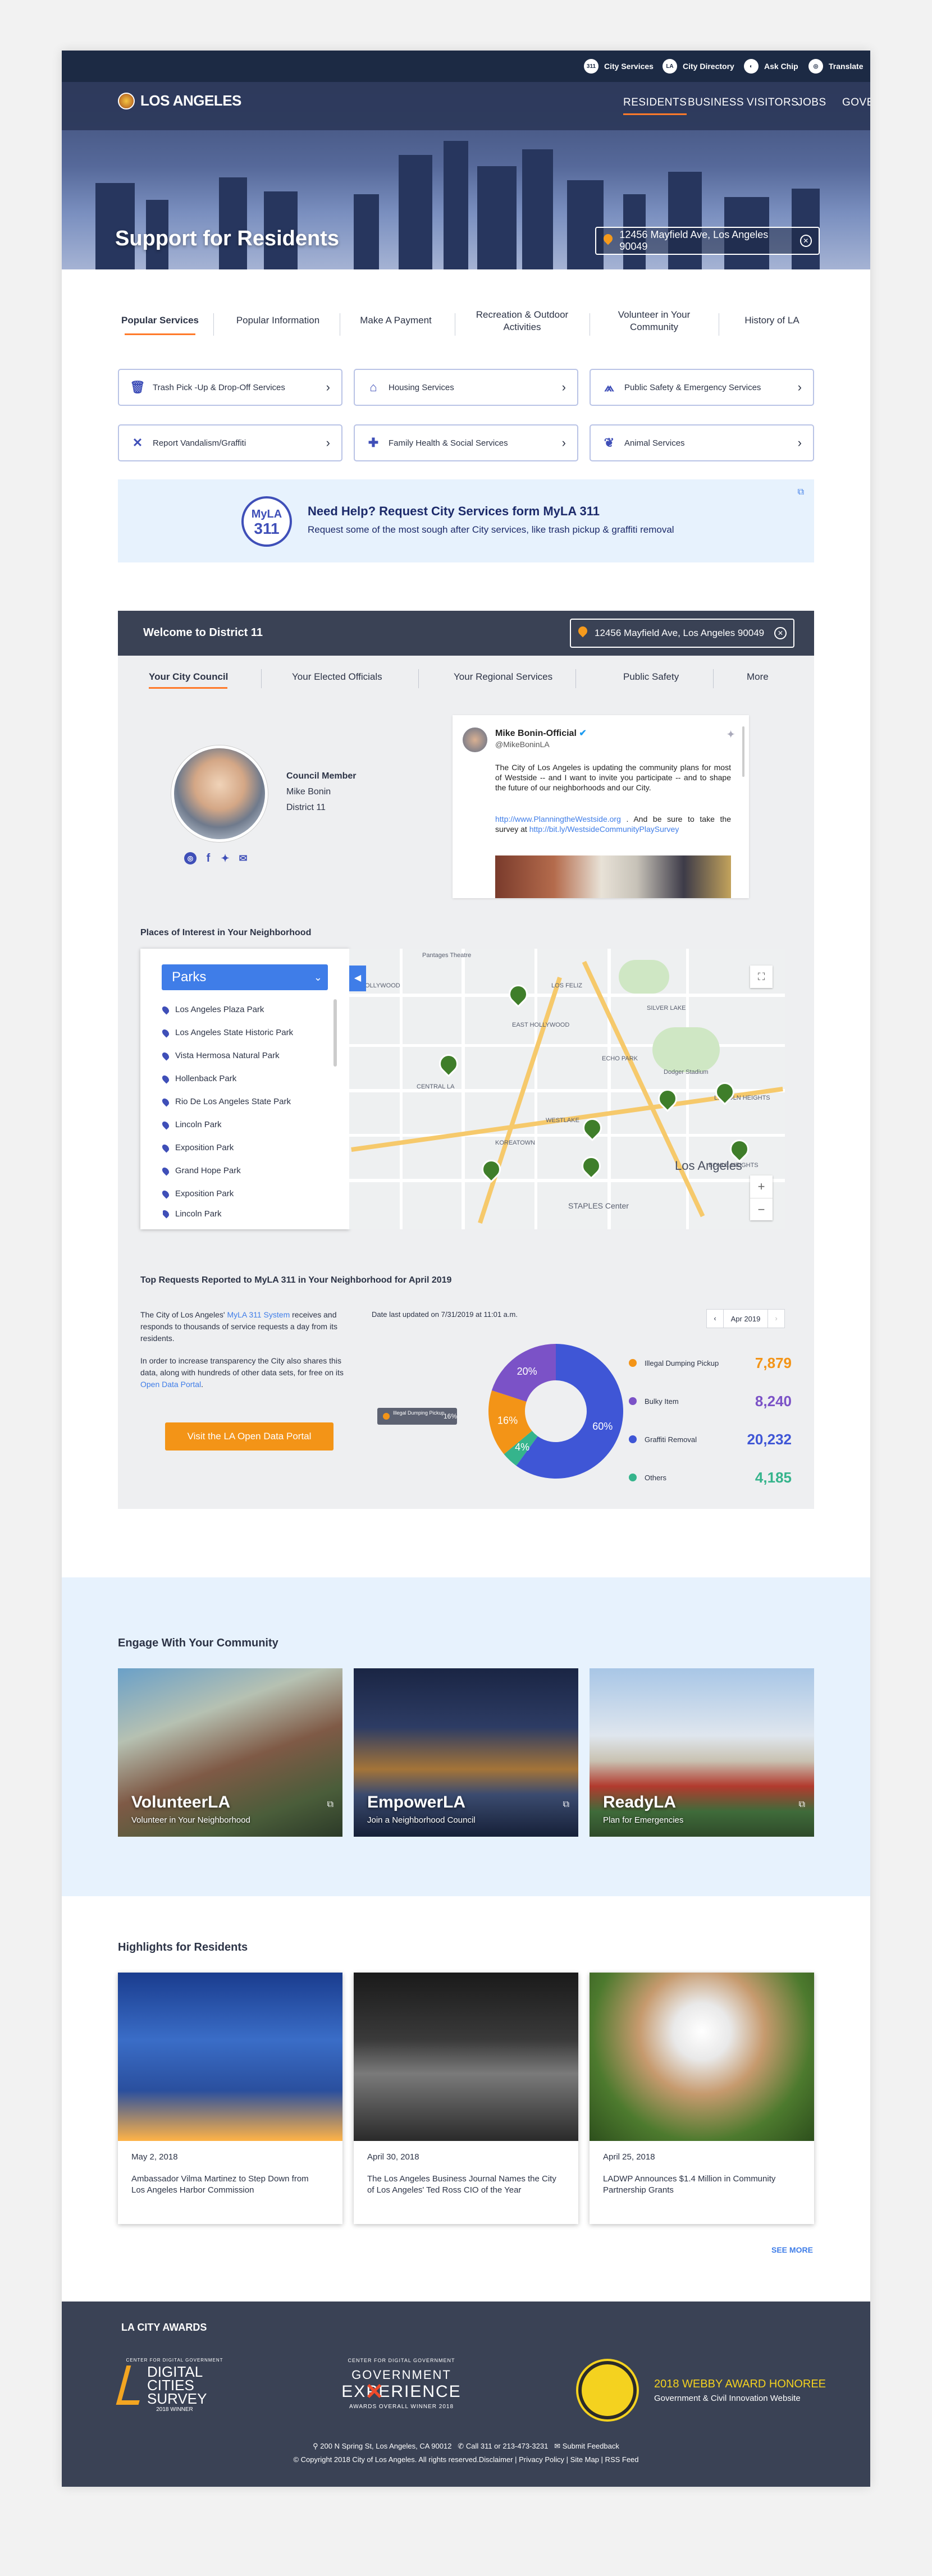 This screenshot has height=2576, width=932. Describe the element at coordinates (702, 442) in the screenshot. I see `service-animal-button: ❦ Animal Services ›` at that location.